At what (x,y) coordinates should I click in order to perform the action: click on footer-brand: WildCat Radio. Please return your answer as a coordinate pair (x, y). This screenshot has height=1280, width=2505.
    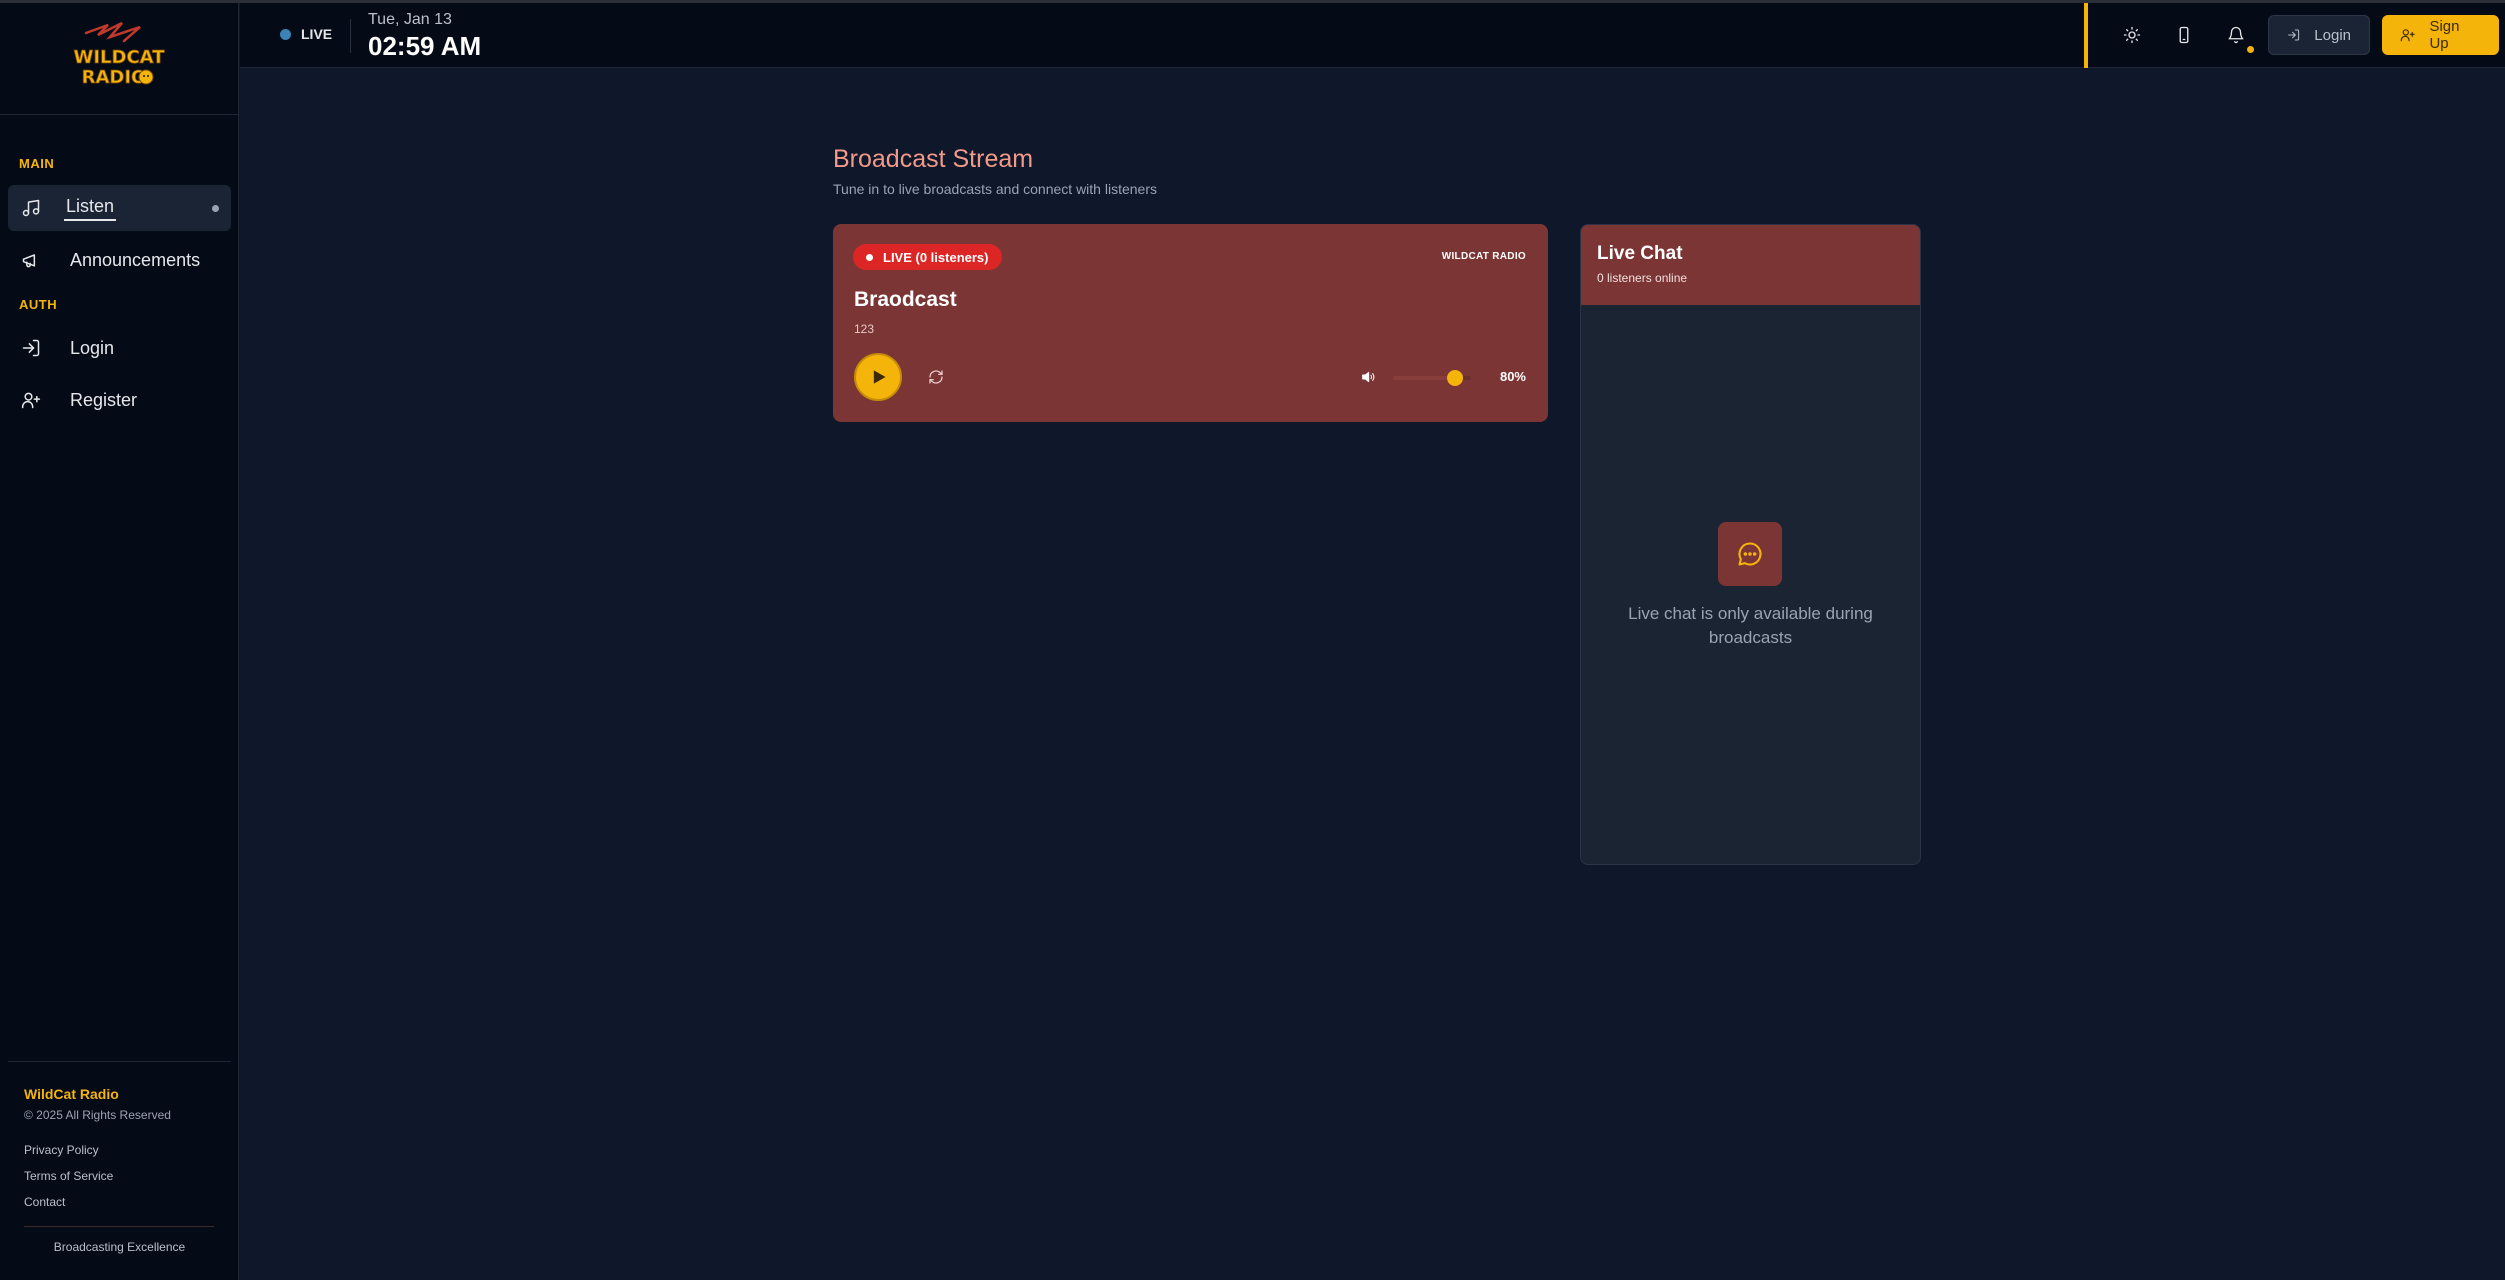
    Looking at the image, I should click on (71, 1094).